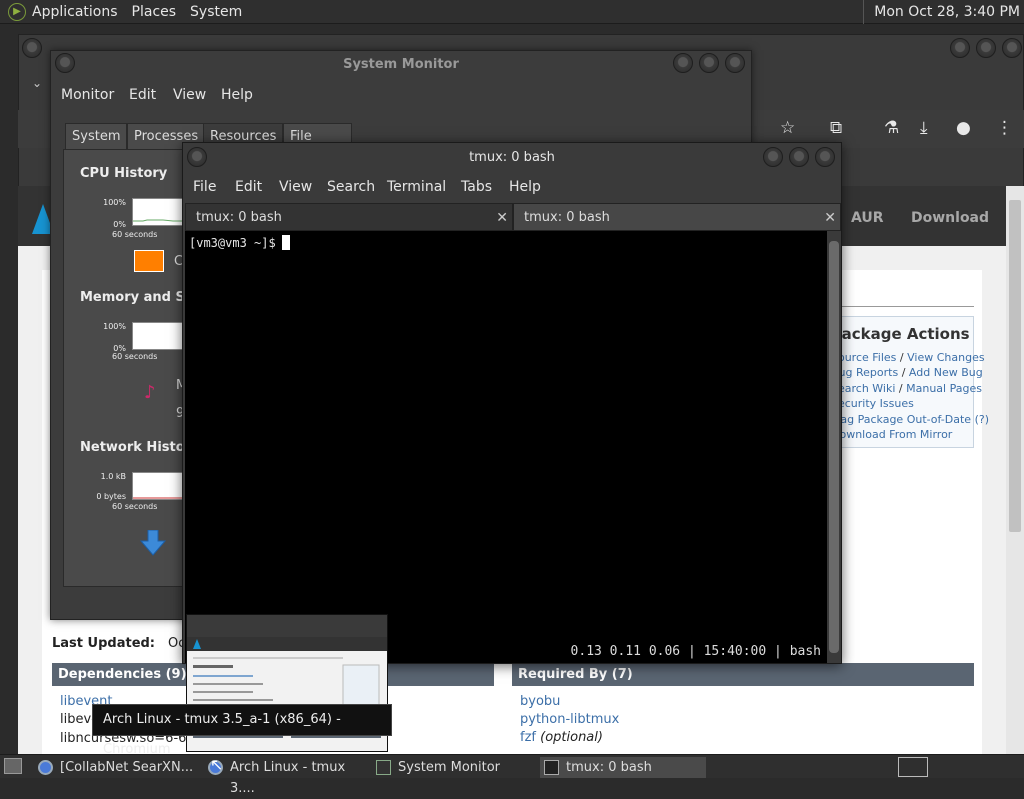 This screenshot has height=799, width=1024. Describe the element at coordinates (941, 12) in the screenshot. I see `clock: Mon Oct 28, 3:40 PM` at that location.